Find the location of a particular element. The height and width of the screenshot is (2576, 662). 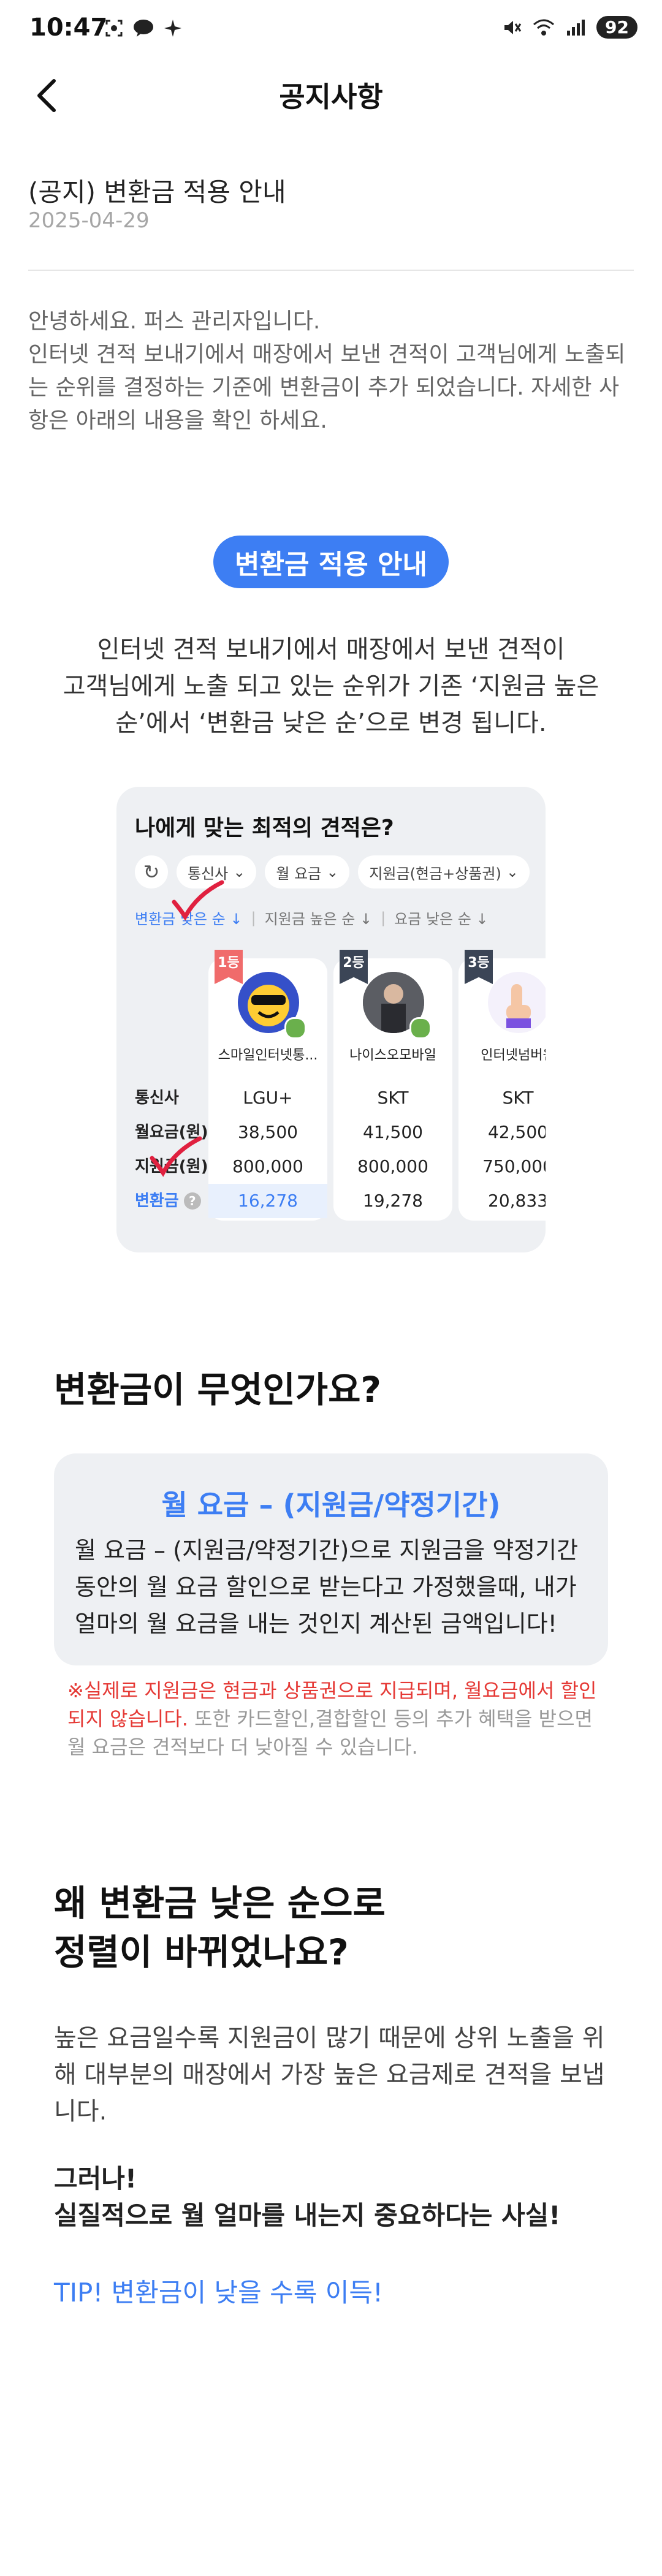

support-value: 750,000 is located at coordinates (514, 1166).